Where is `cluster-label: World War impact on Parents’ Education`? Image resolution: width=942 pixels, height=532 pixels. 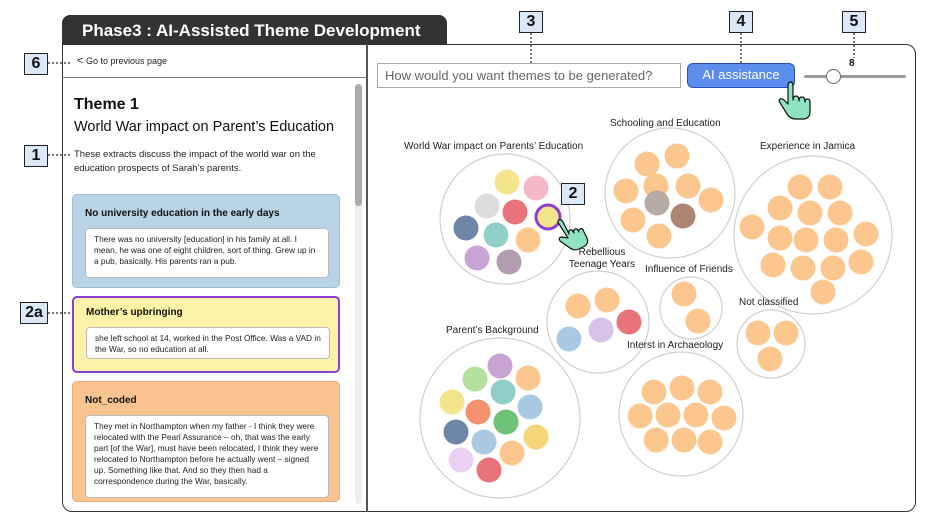 cluster-label: World War impact on Parents’ Education is located at coordinates (494, 146).